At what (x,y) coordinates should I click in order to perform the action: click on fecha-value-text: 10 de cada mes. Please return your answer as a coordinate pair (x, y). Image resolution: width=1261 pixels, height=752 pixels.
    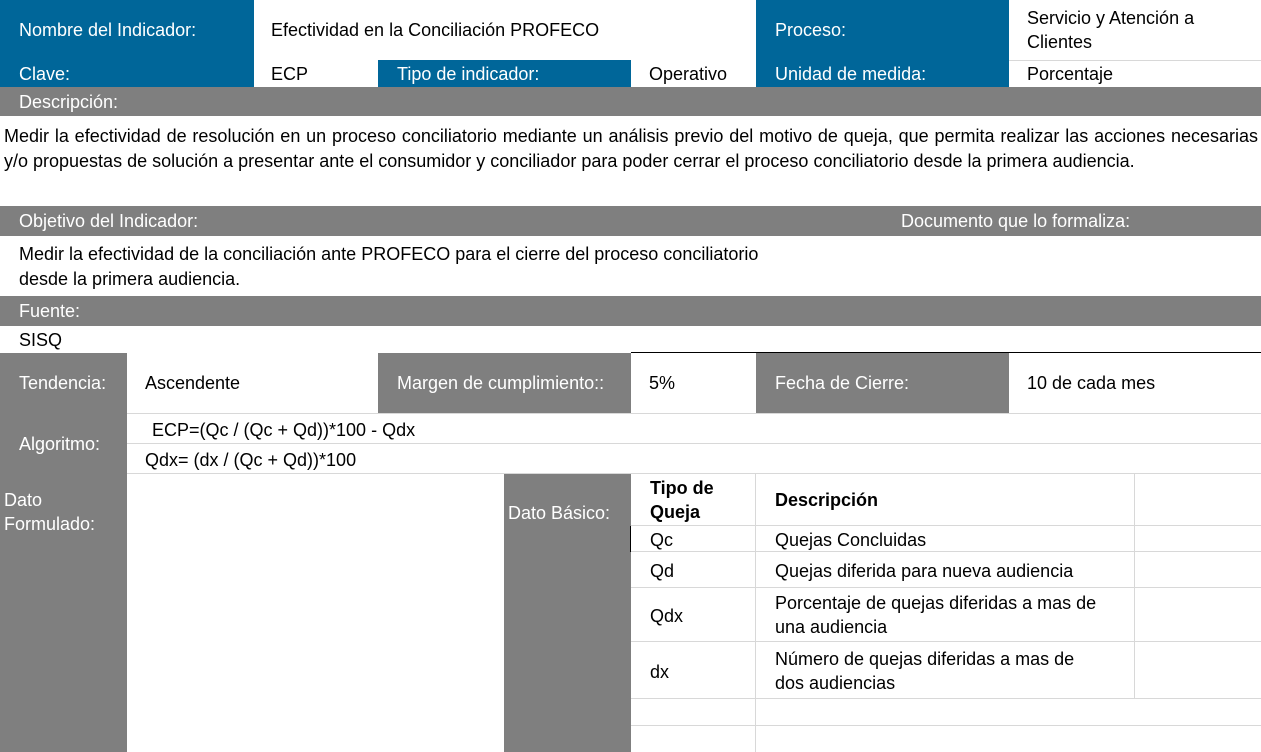
    Looking at the image, I should click on (1091, 383).